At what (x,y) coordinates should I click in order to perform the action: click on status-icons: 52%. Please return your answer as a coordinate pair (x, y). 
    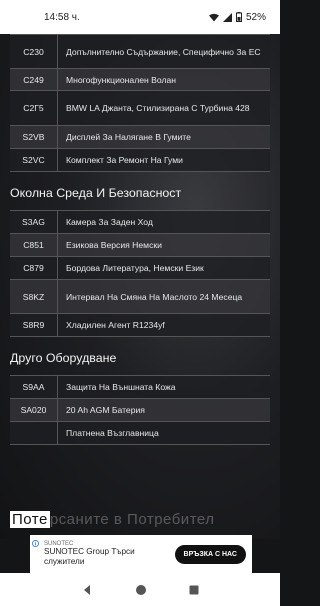
    Looking at the image, I should click on (237, 17).